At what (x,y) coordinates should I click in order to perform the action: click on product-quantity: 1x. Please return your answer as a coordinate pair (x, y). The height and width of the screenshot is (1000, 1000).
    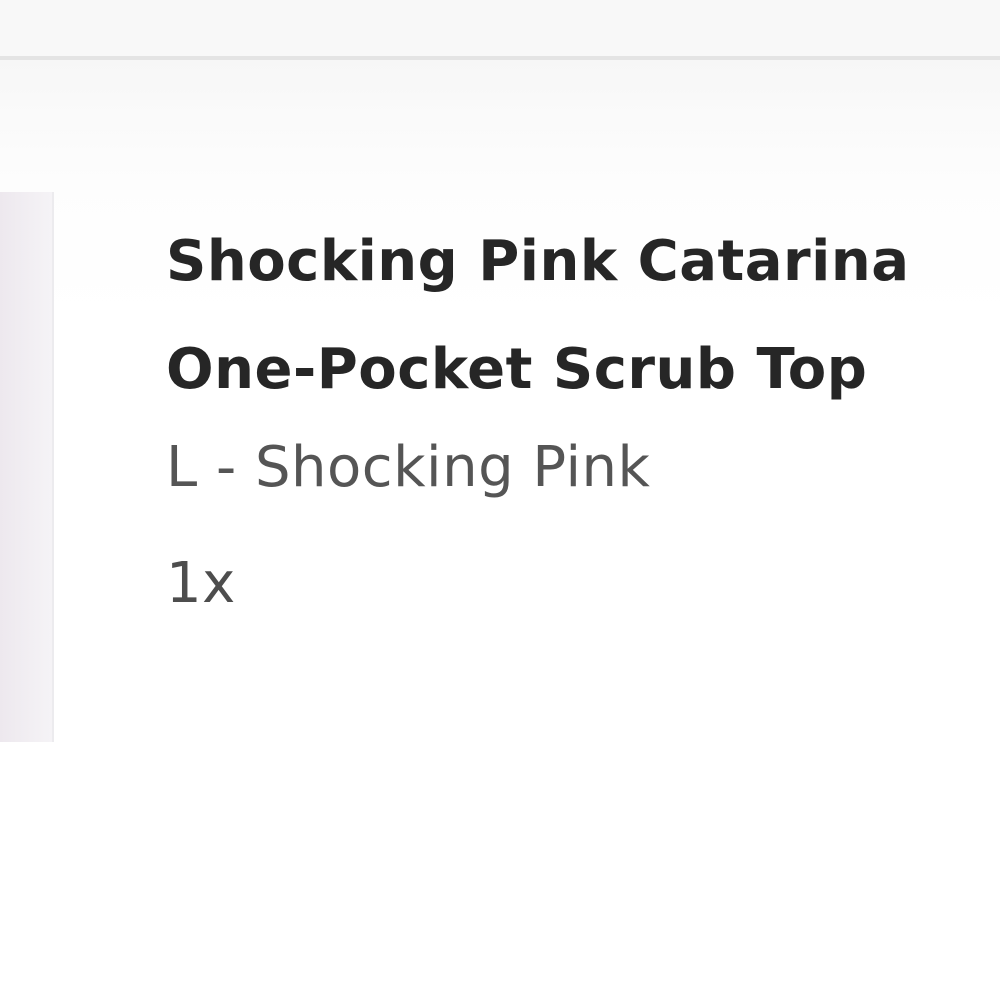
    Looking at the image, I should click on (201, 583).